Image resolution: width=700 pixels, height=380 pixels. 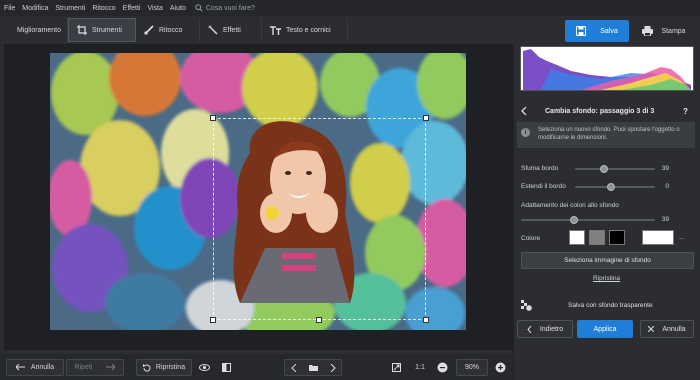 What do you see at coordinates (524, 111) in the screenshot?
I see `back-chevron-icon` at bounding box center [524, 111].